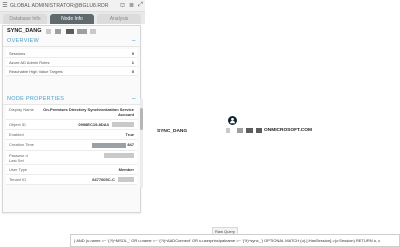 The image size is (400, 247). Describe the element at coordinates (16, 135) in the screenshot. I see `prop-label: Enabled` at that location.